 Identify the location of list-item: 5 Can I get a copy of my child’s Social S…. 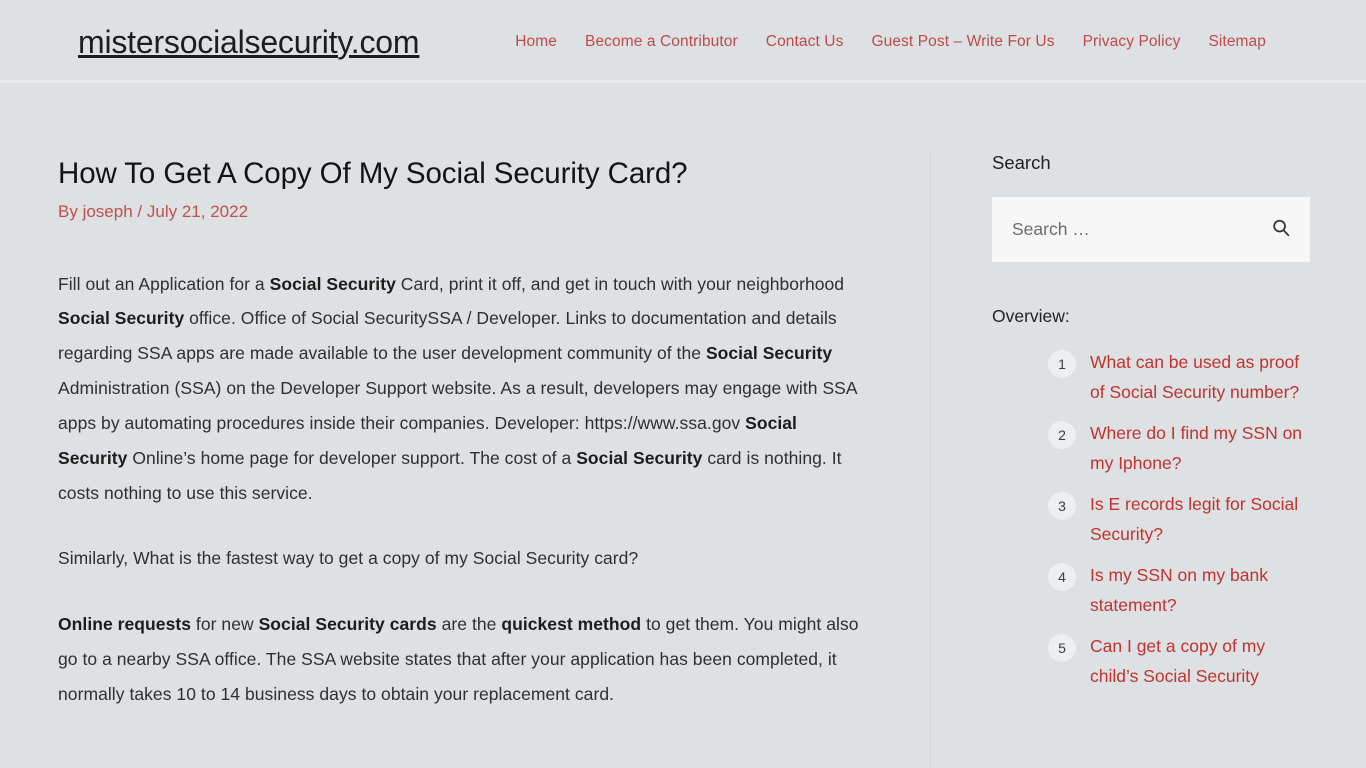
(1179, 661).